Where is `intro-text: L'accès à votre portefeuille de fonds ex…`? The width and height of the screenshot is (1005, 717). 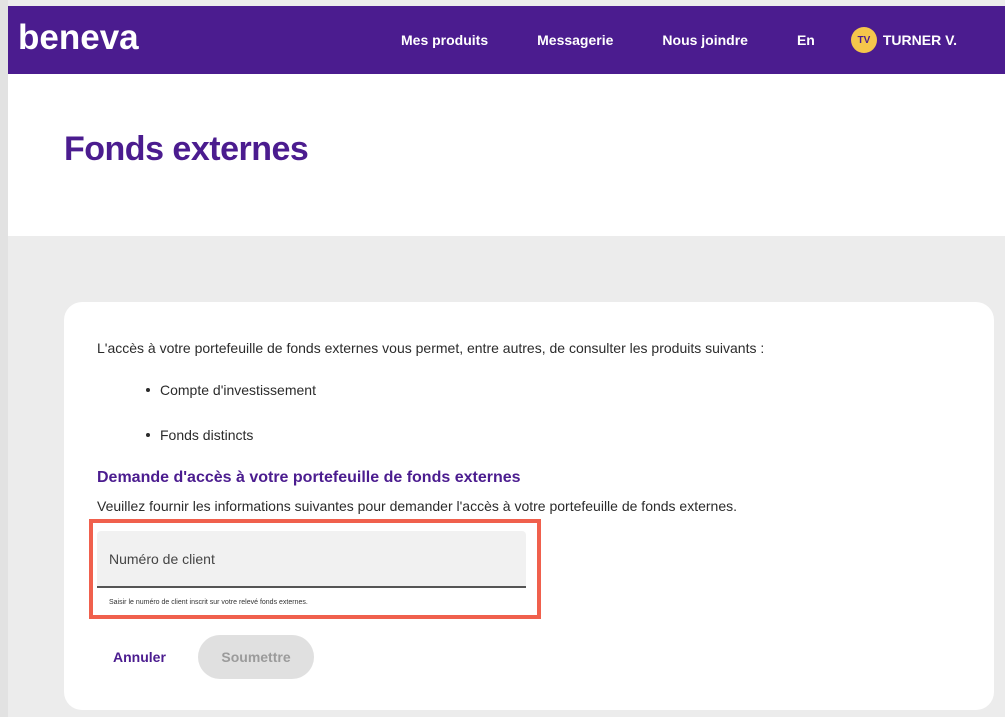
intro-text: L'accès à votre portefeuille de fonds ex… is located at coordinates (431, 348).